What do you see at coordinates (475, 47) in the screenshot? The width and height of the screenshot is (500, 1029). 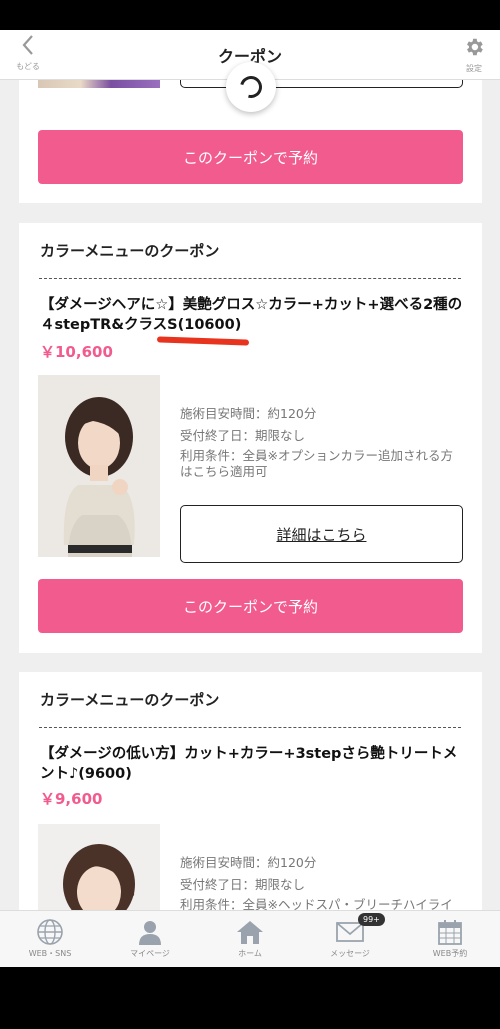 I see `gear-icon` at bounding box center [475, 47].